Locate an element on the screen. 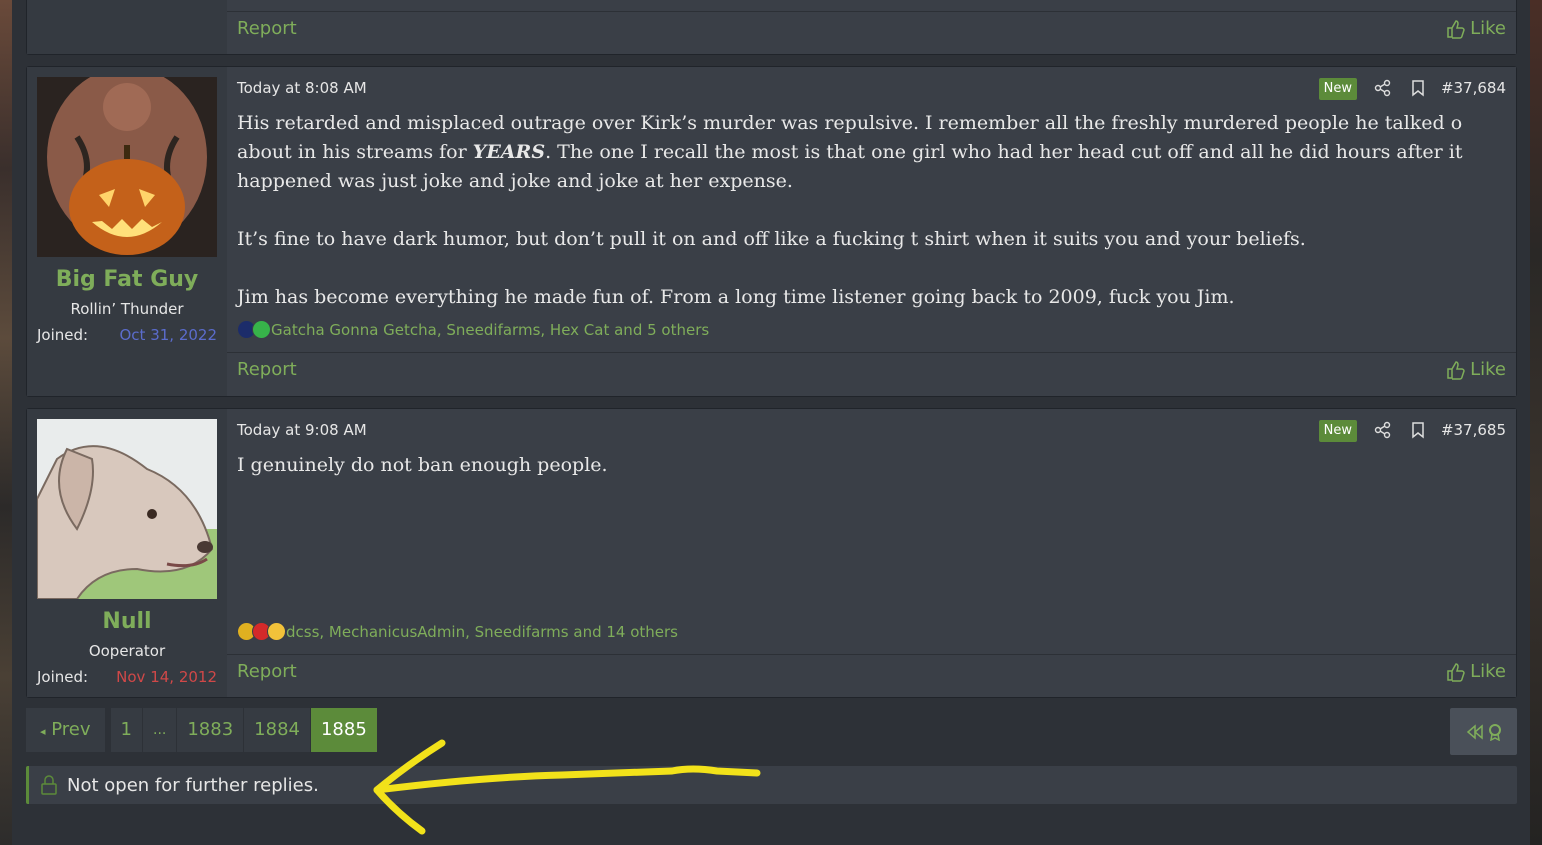  post-number: #37,685 is located at coordinates (1473, 430).